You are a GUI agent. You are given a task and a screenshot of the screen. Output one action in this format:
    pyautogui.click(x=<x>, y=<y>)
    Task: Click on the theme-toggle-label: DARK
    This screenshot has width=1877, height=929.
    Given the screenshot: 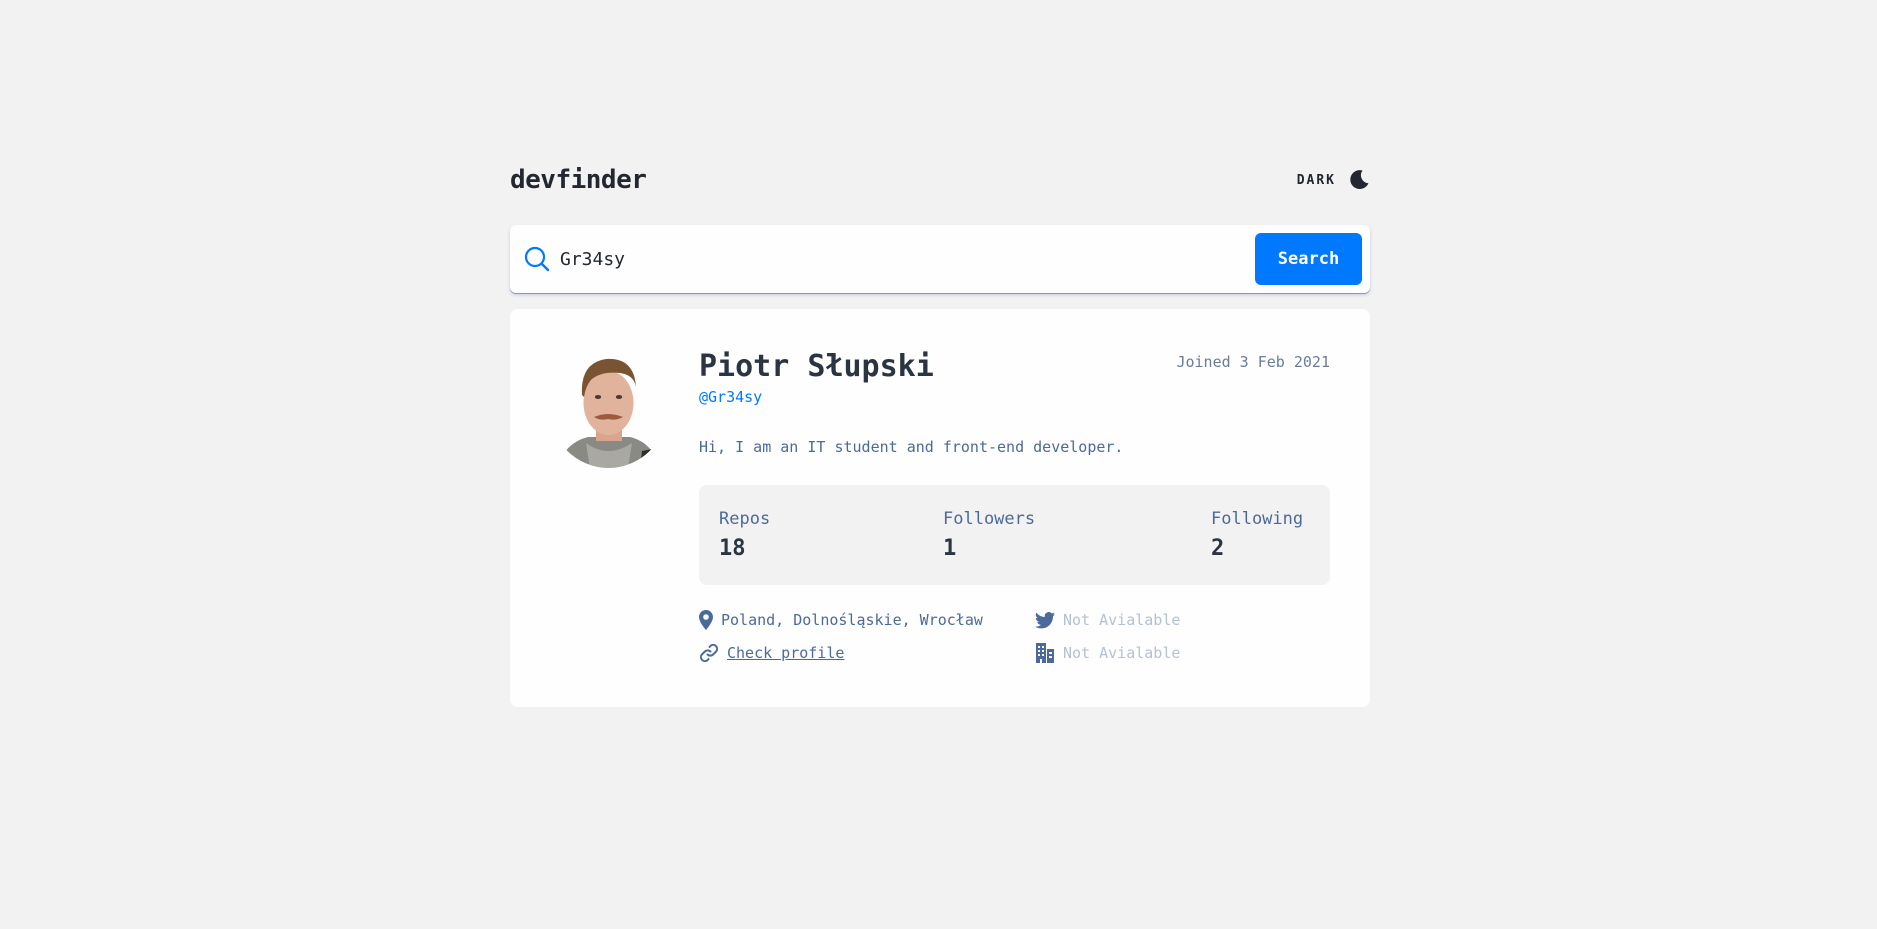 What is the action you would take?
    pyautogui.click(x=1316, y=180)
    